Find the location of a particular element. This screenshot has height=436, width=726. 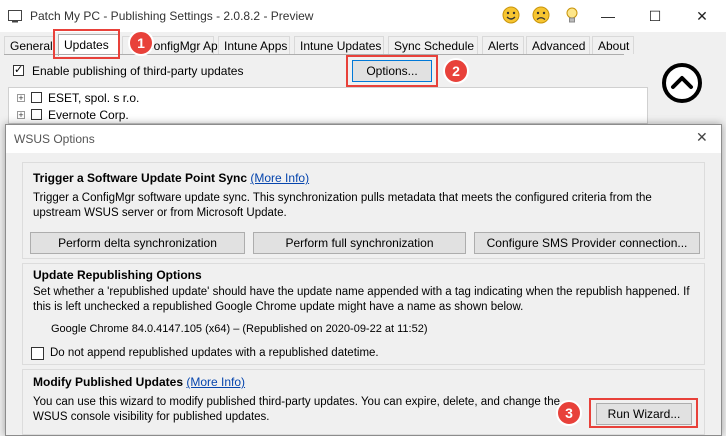

checkmark-icon: ✓ is located at coordinates (19, 70).